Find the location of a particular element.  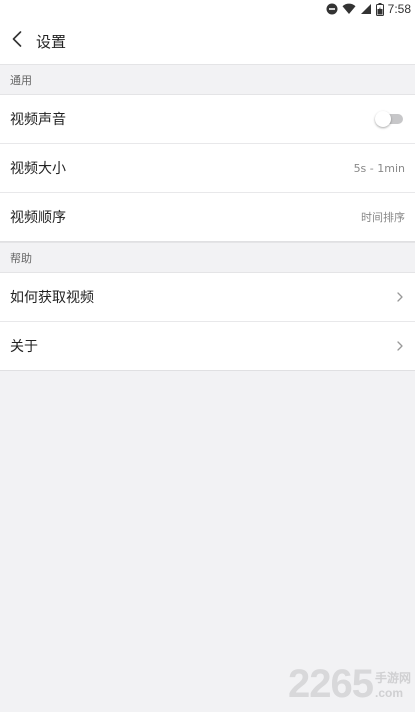

status-time: 7:58 is located at coordinates (399, 9).